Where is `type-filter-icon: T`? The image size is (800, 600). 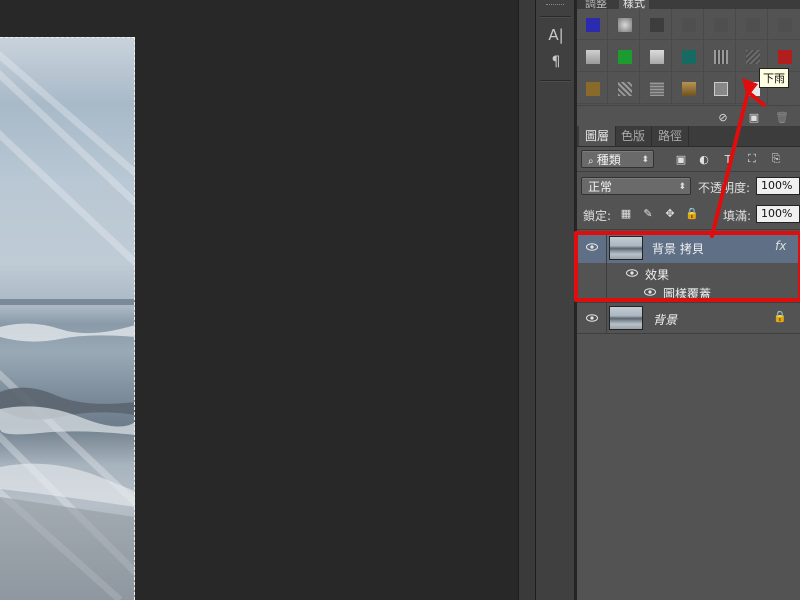
type-filter-icon: T is located at coordinates (728, 159).